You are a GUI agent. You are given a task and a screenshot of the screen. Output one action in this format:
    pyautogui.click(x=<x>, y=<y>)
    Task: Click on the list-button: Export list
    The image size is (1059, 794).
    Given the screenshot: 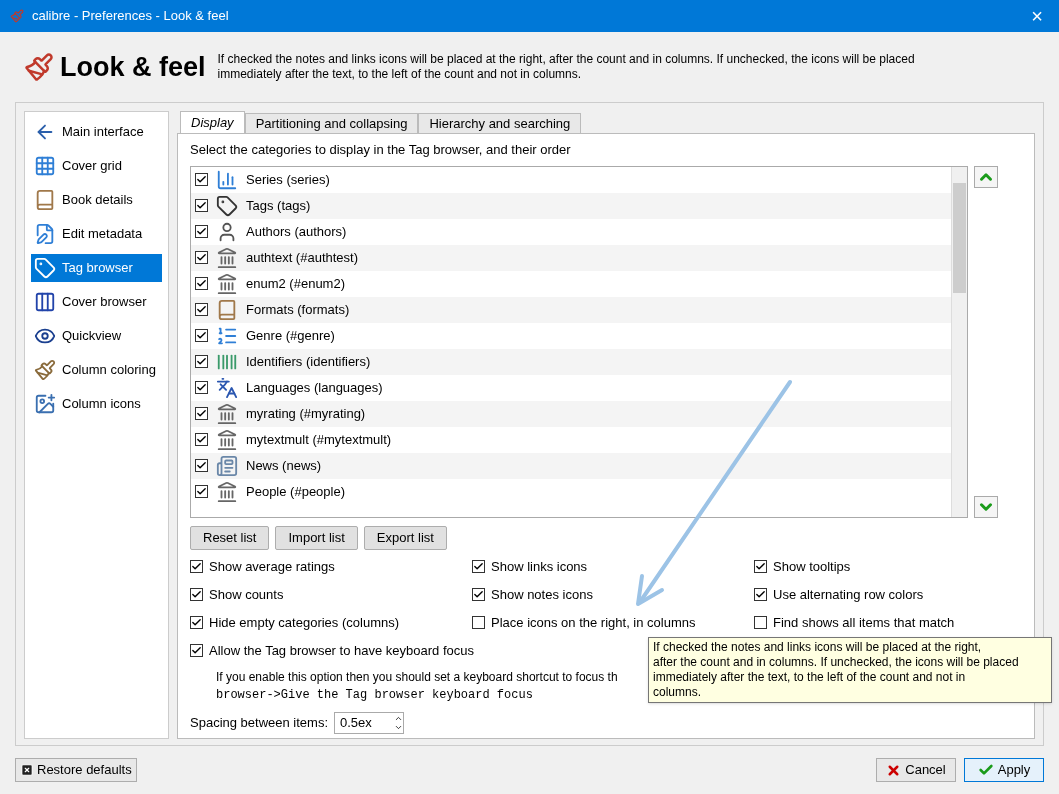 What is the action you would take?
    pyautogui.click(x=405, y=537)
    